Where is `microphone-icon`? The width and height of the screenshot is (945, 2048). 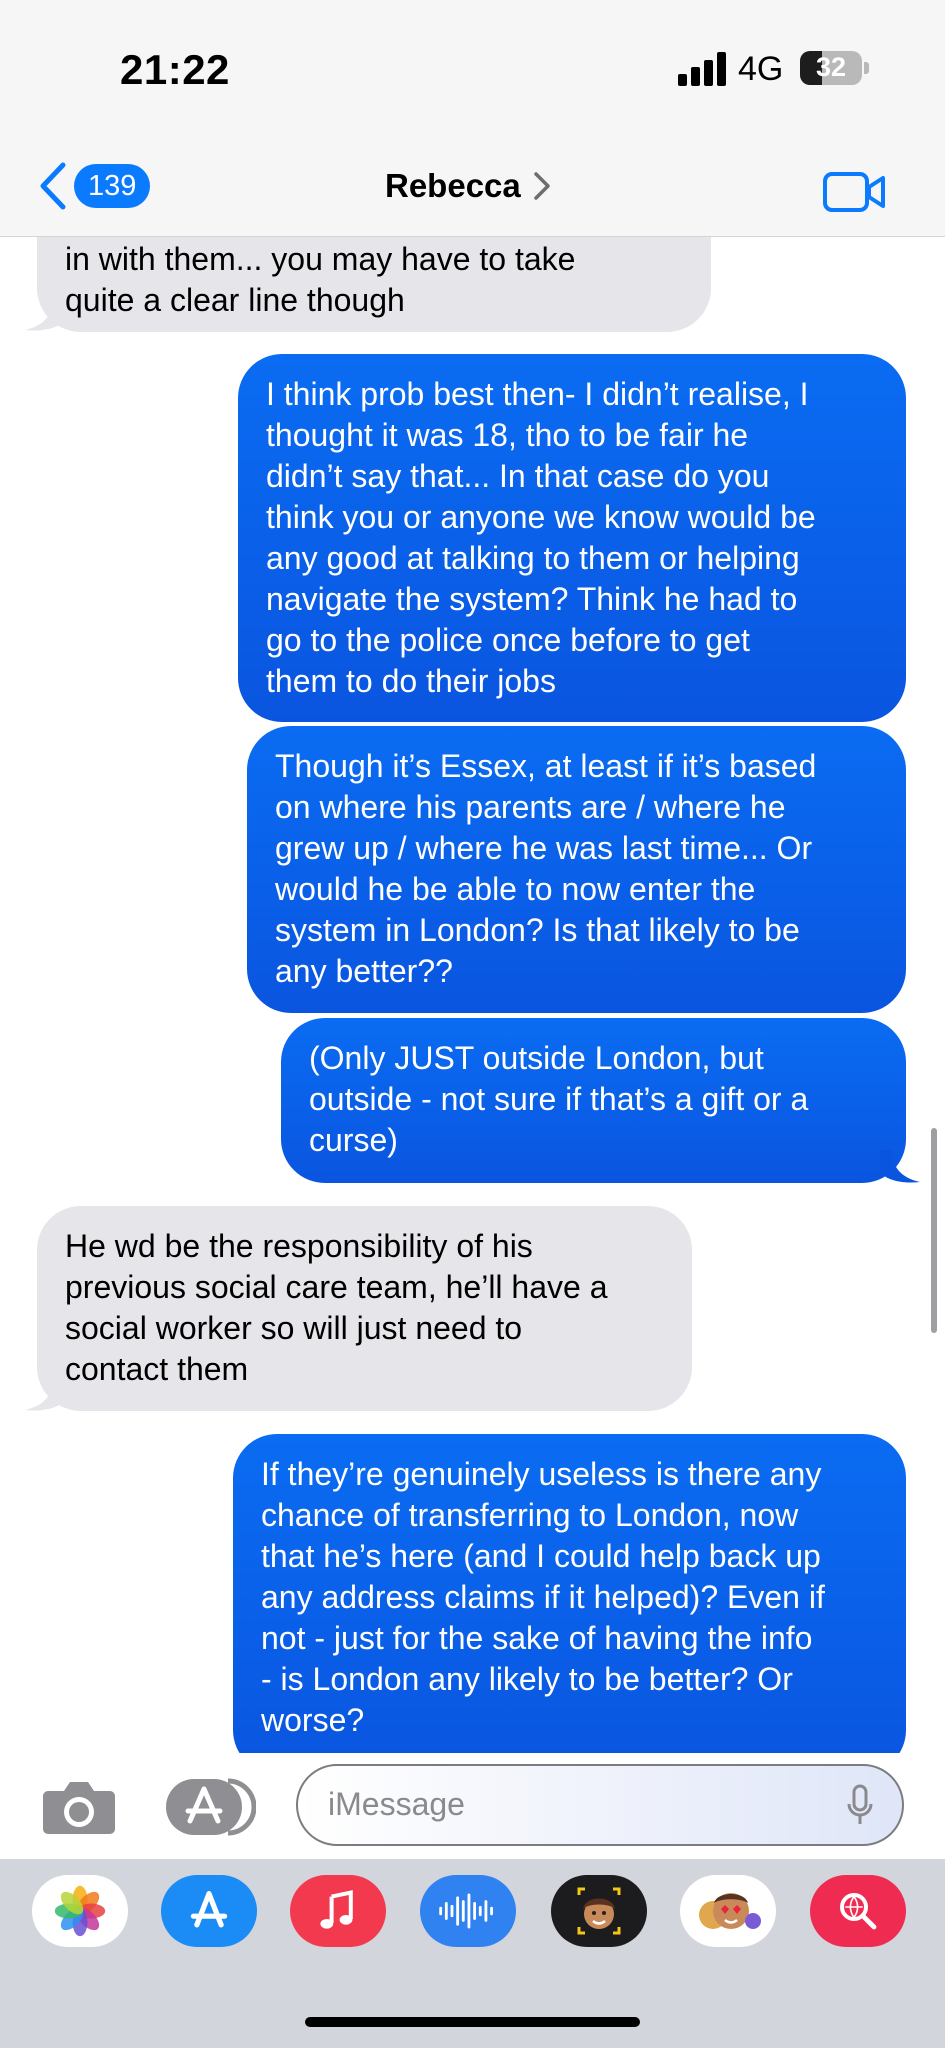 microphone-icon is located at coordinates (860, 1806).